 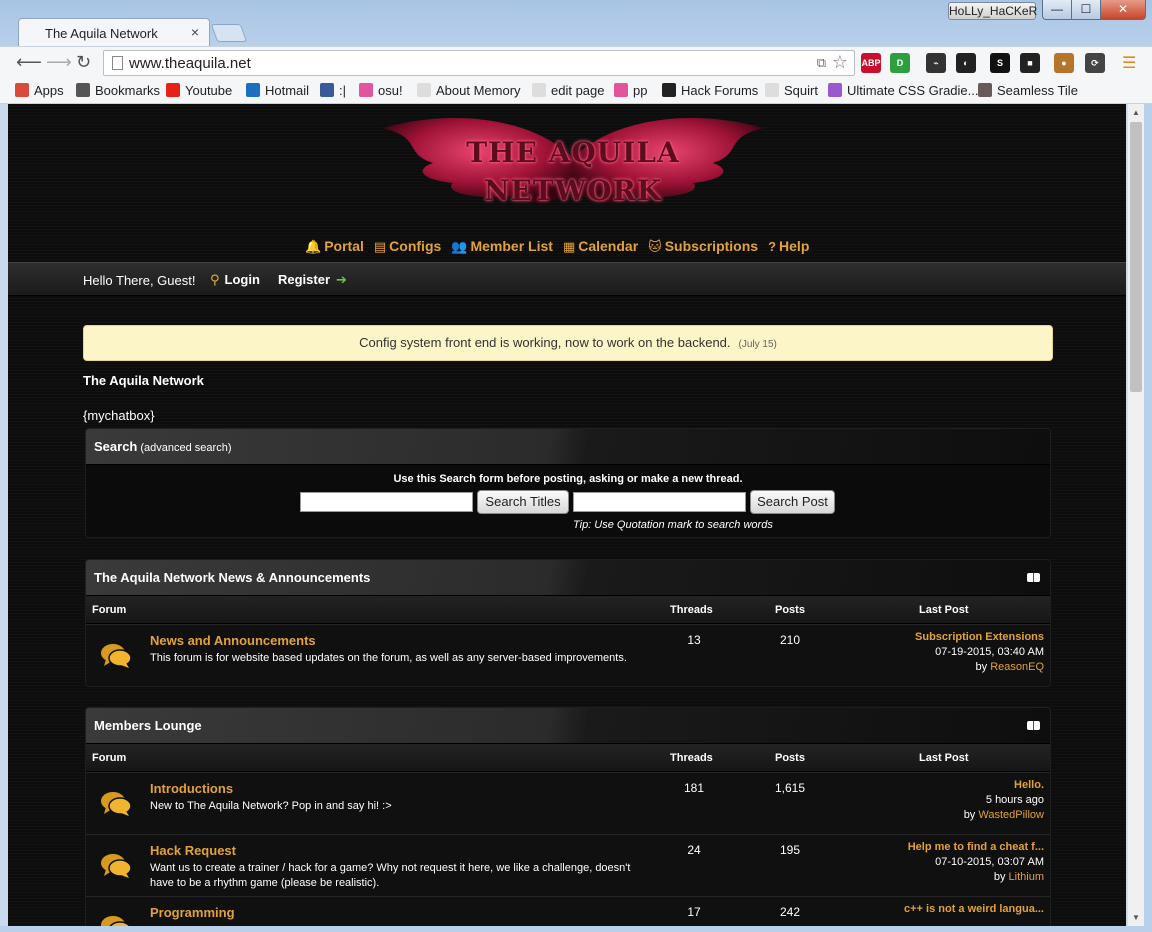 I want to click on logo-text-line1: THE AQUILA, so click(x=573, y=152).